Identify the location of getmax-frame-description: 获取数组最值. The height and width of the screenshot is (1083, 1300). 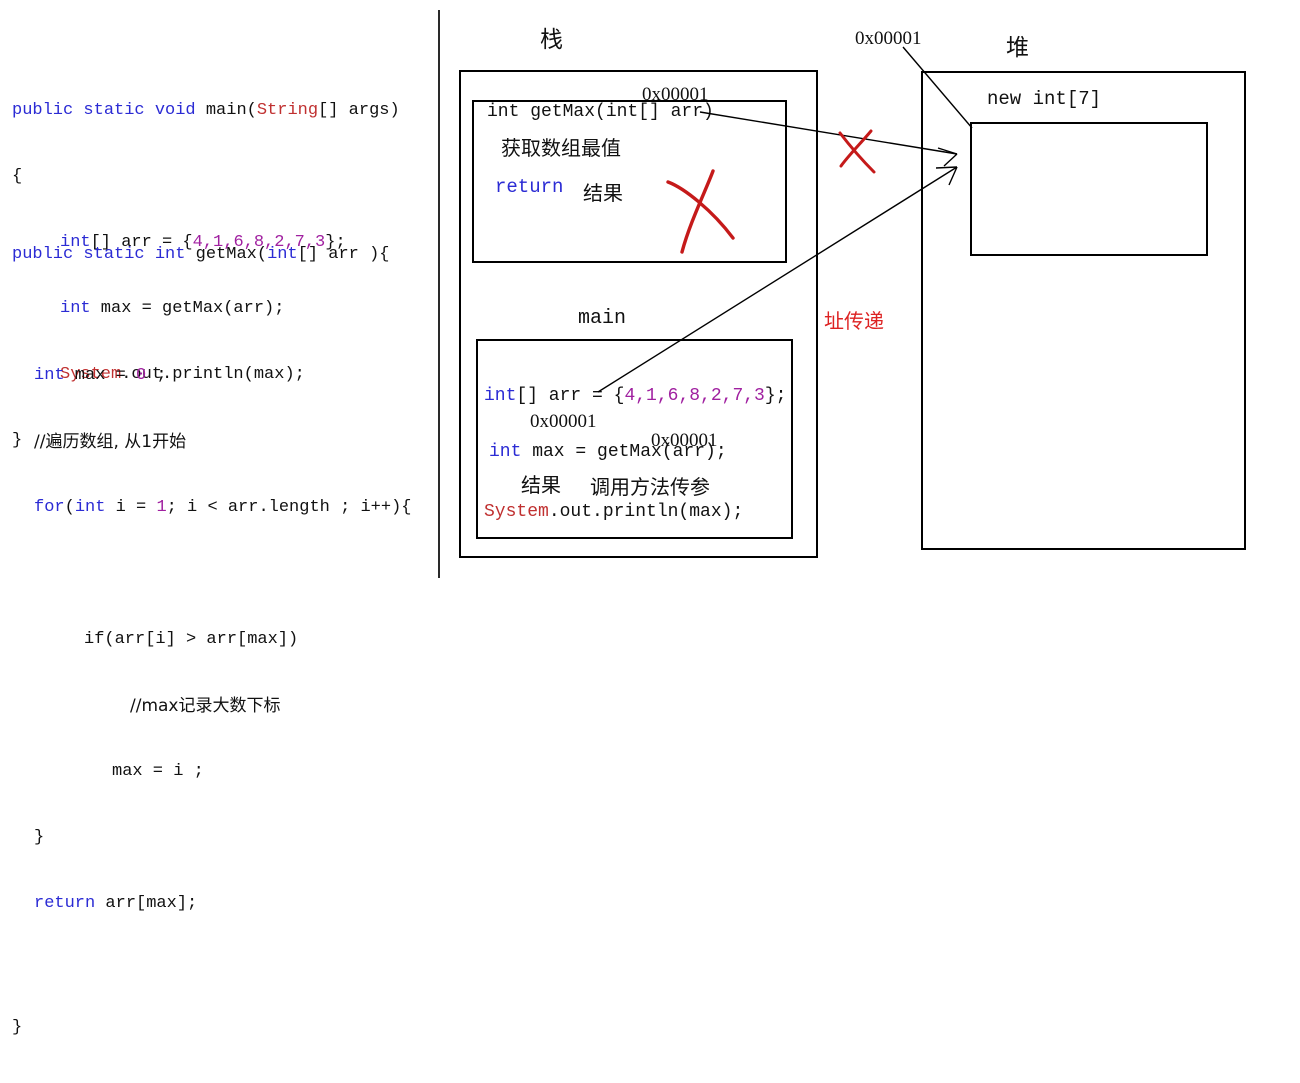
(561, 148).